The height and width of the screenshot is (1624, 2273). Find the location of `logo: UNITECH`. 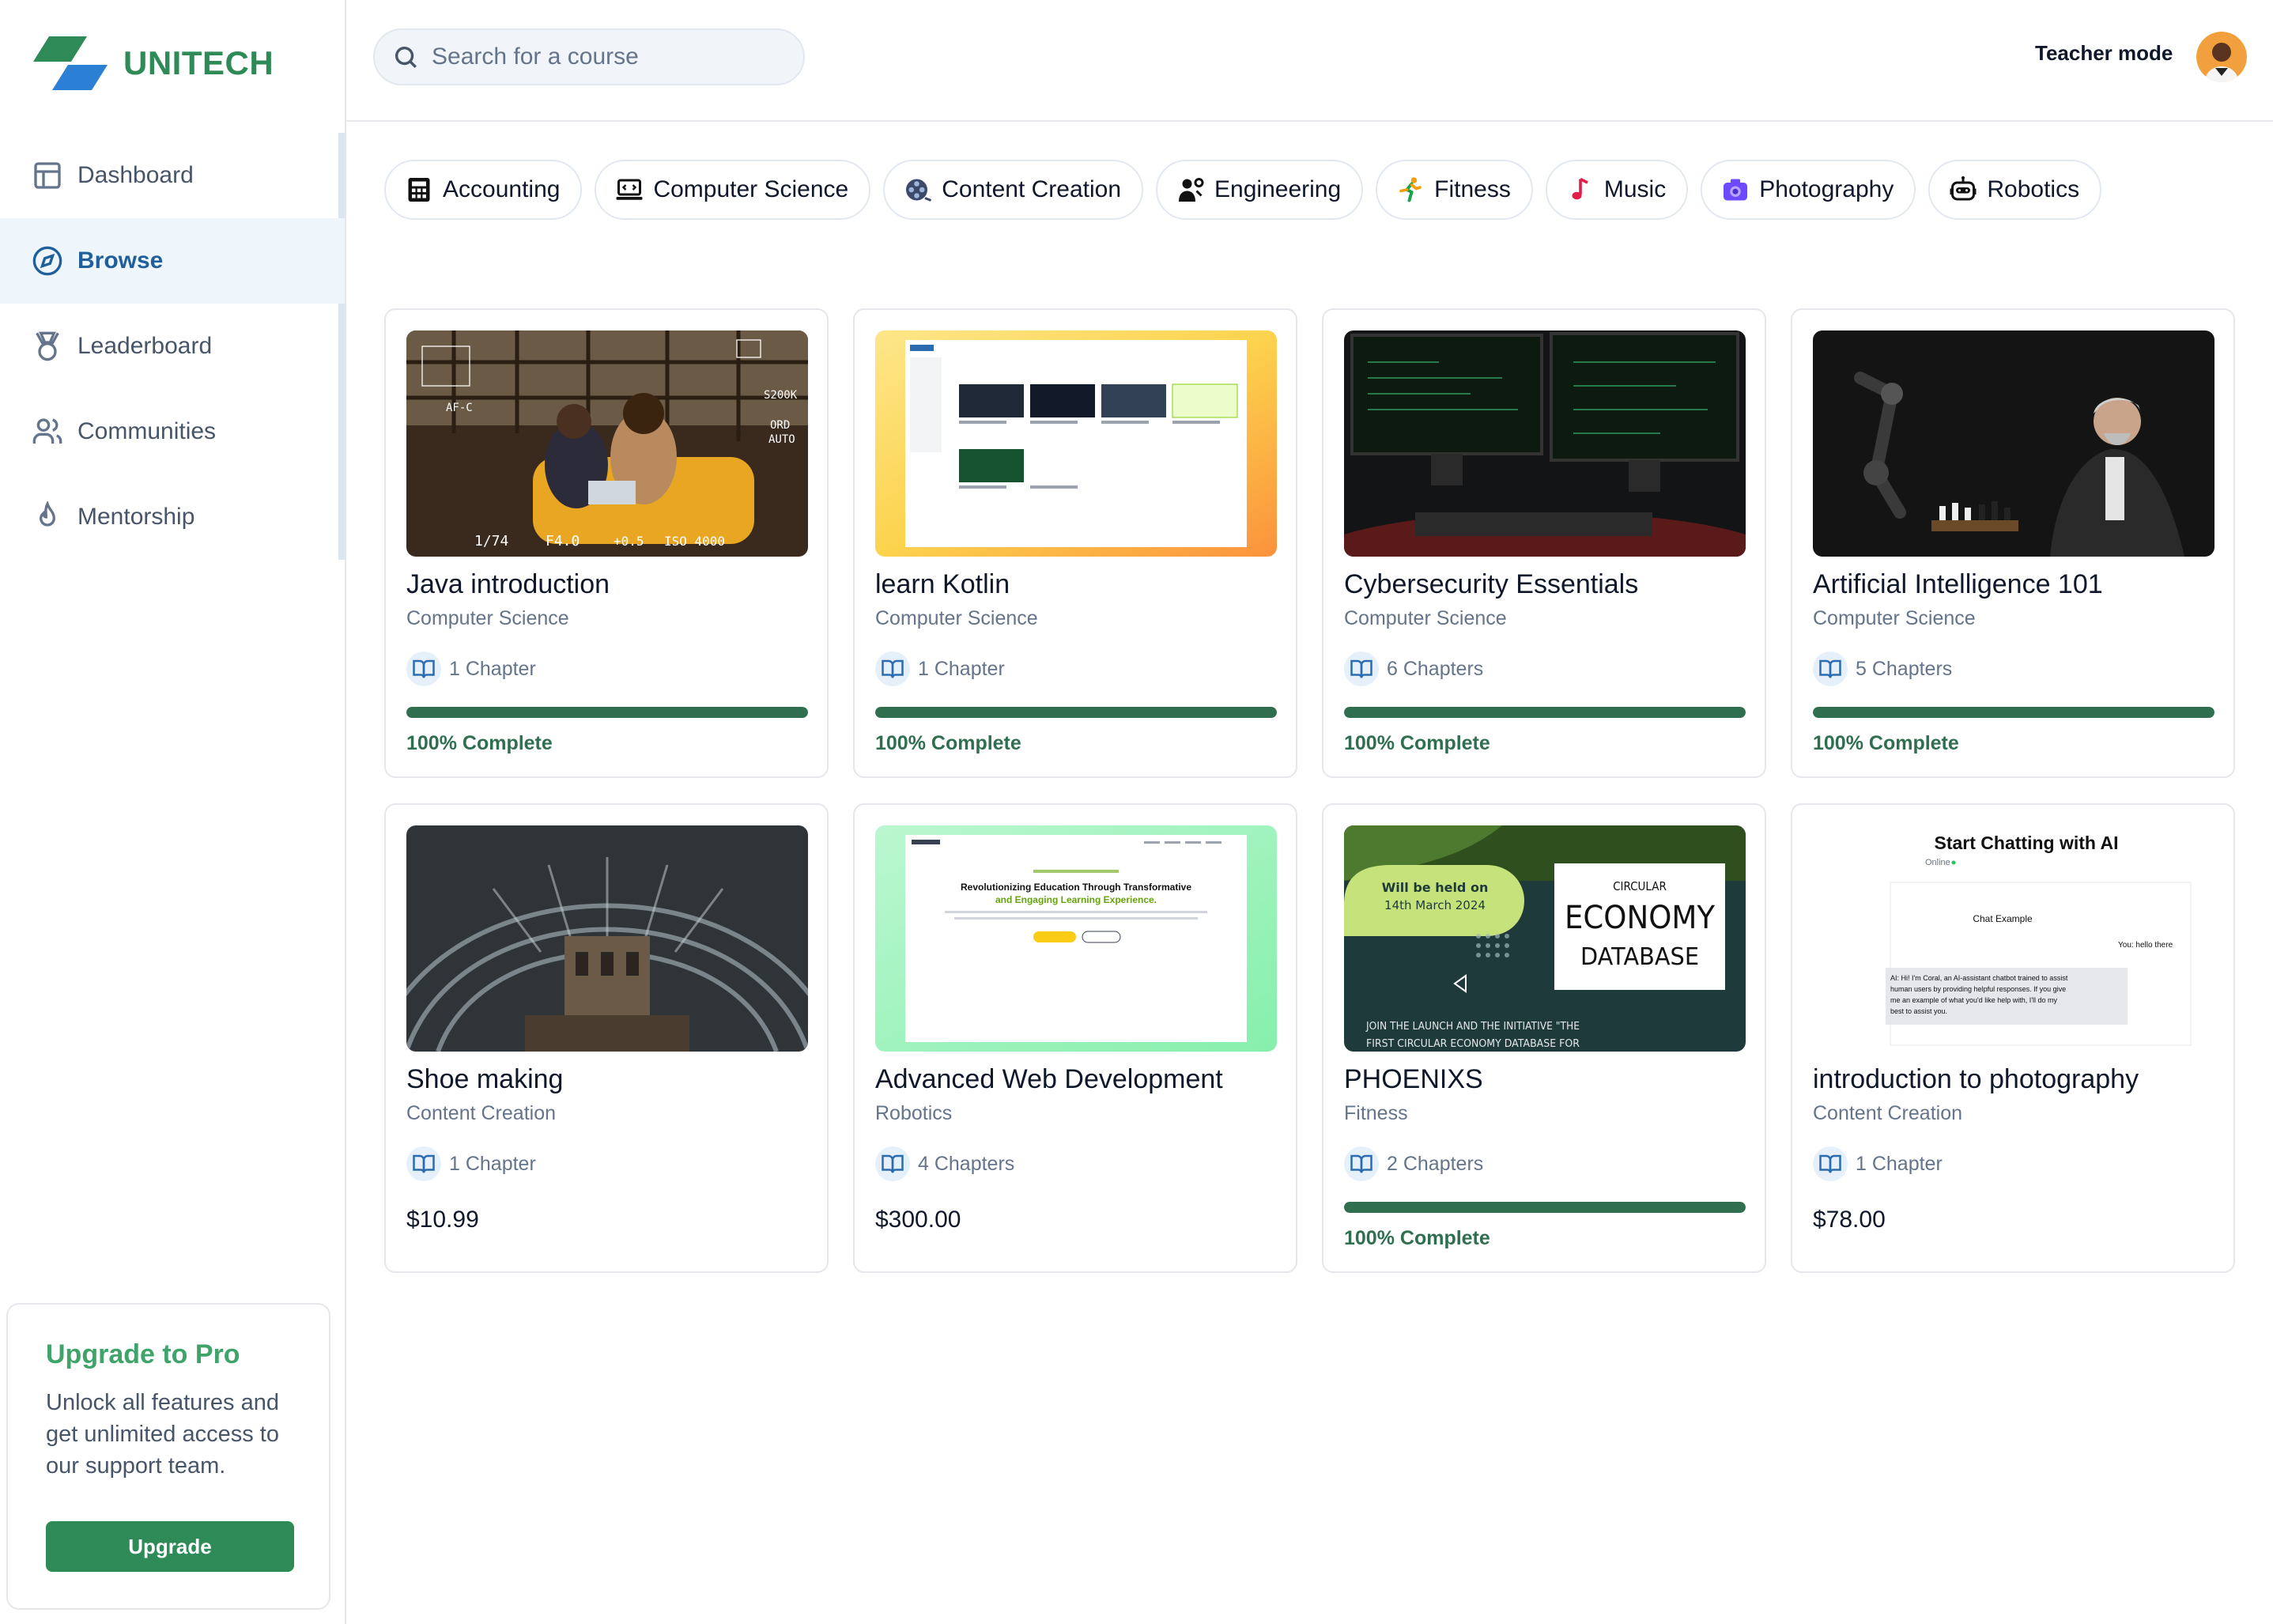

logo: UNITECH is located at coordinates (153, 63).